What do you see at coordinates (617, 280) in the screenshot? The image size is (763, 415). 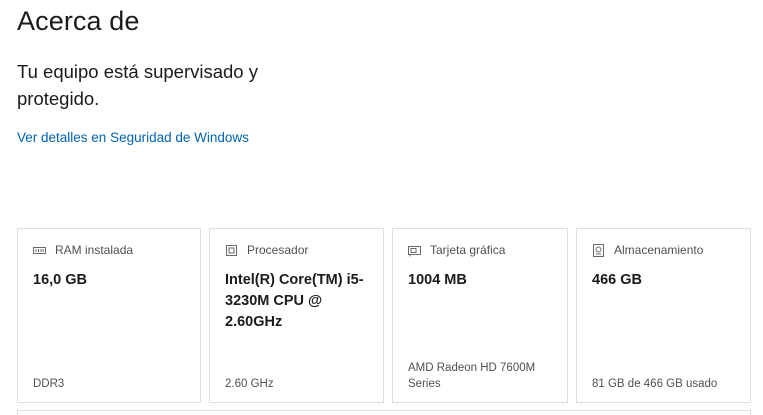 I see `spec-card-value: 466 GB` at bounding box center [617, 280].